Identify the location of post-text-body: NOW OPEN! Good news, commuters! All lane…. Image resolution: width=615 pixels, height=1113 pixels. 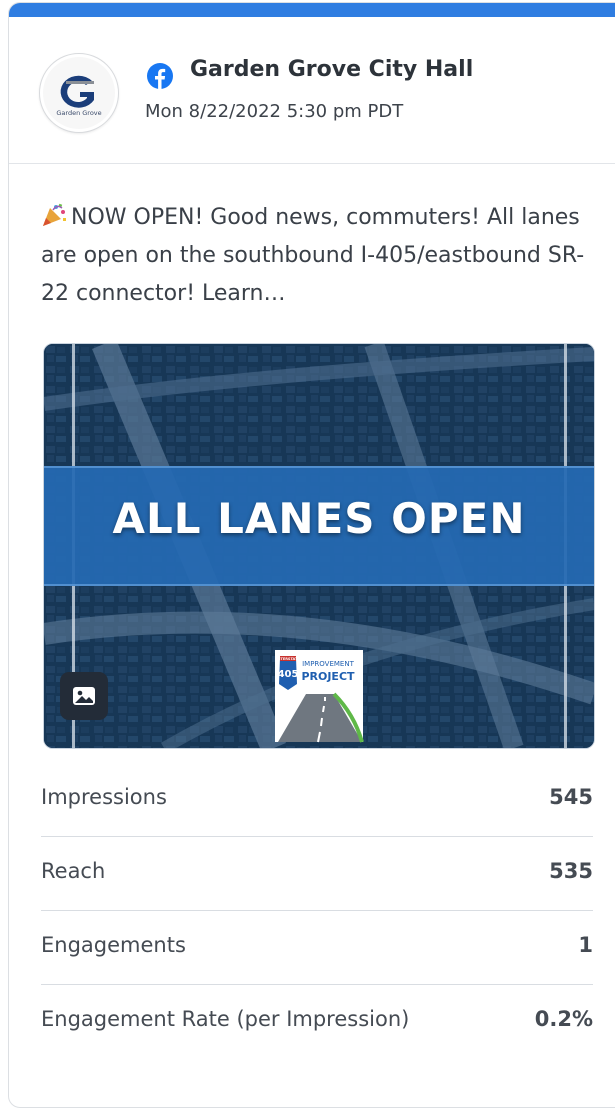
(313, 255).